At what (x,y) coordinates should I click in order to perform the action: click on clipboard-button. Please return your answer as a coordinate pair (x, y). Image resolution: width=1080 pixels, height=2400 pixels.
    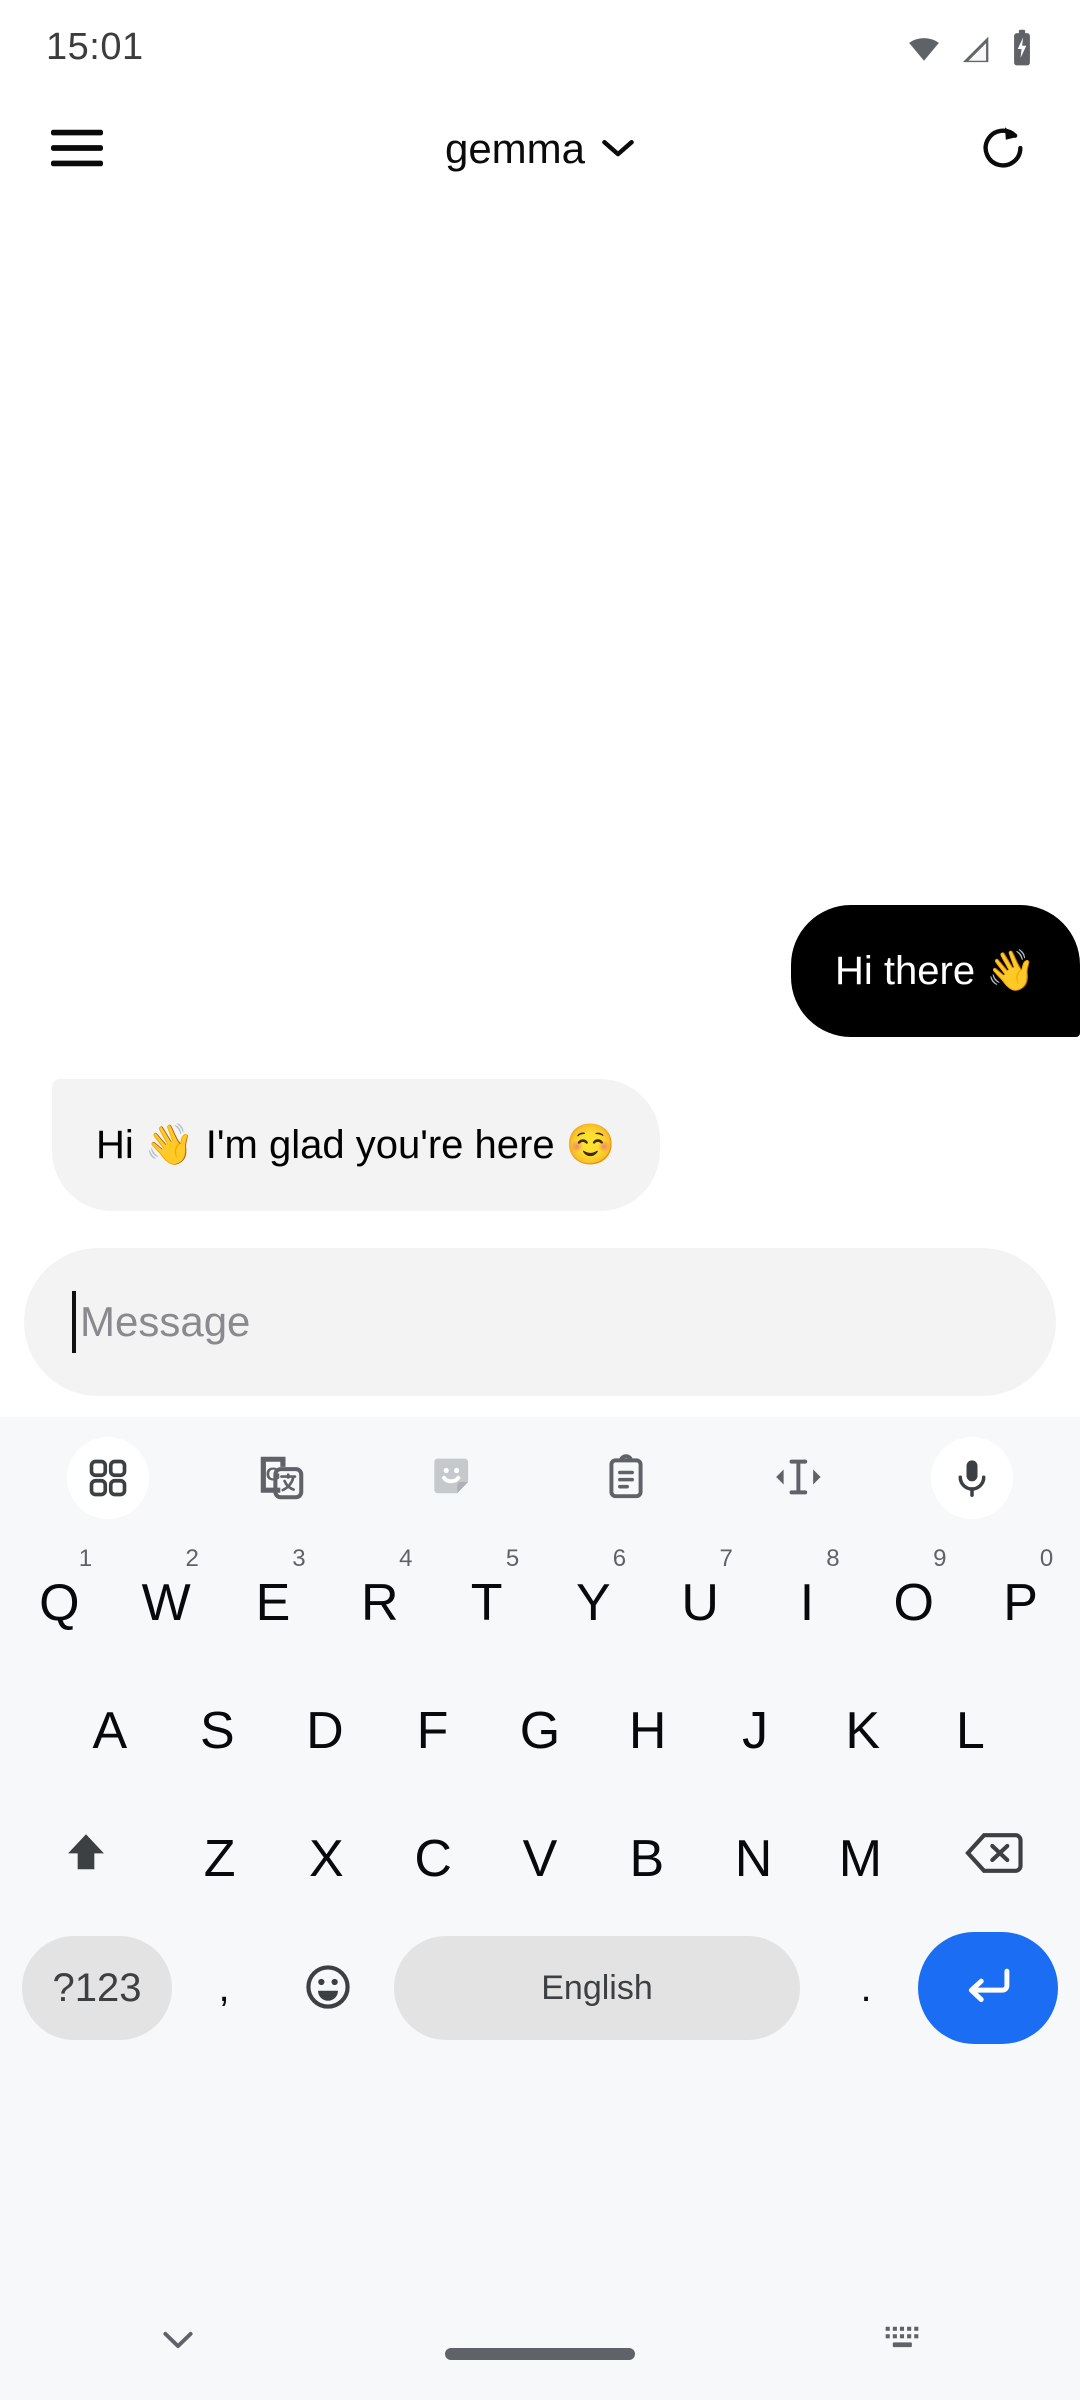
    Looking at the image, I should click on (626, 1478).